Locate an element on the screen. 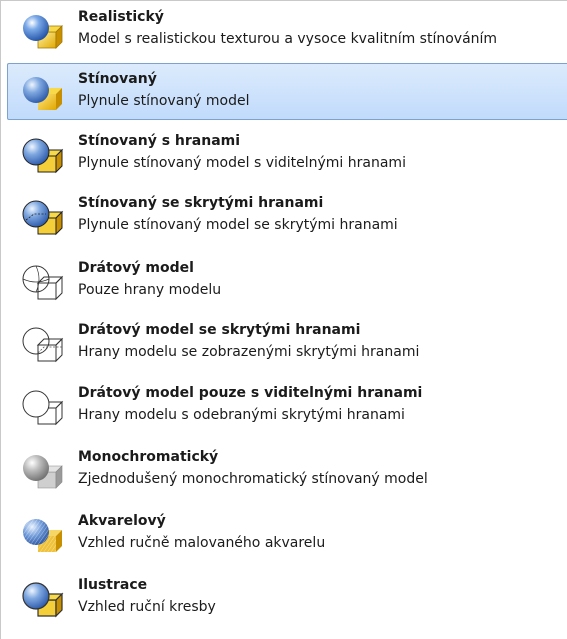  visual-style-shaded-edges-icon is located at coordinates (46, 156).